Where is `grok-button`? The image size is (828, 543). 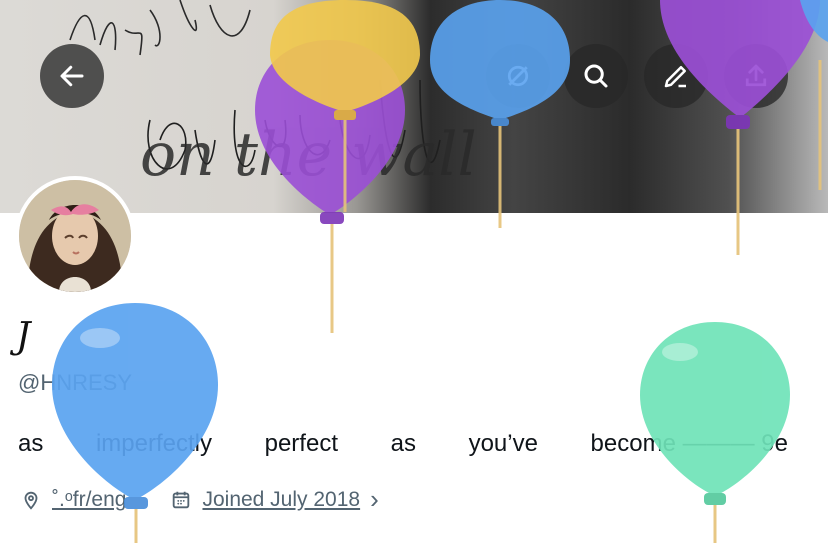 grok-button is located at coordinates (518, 76).